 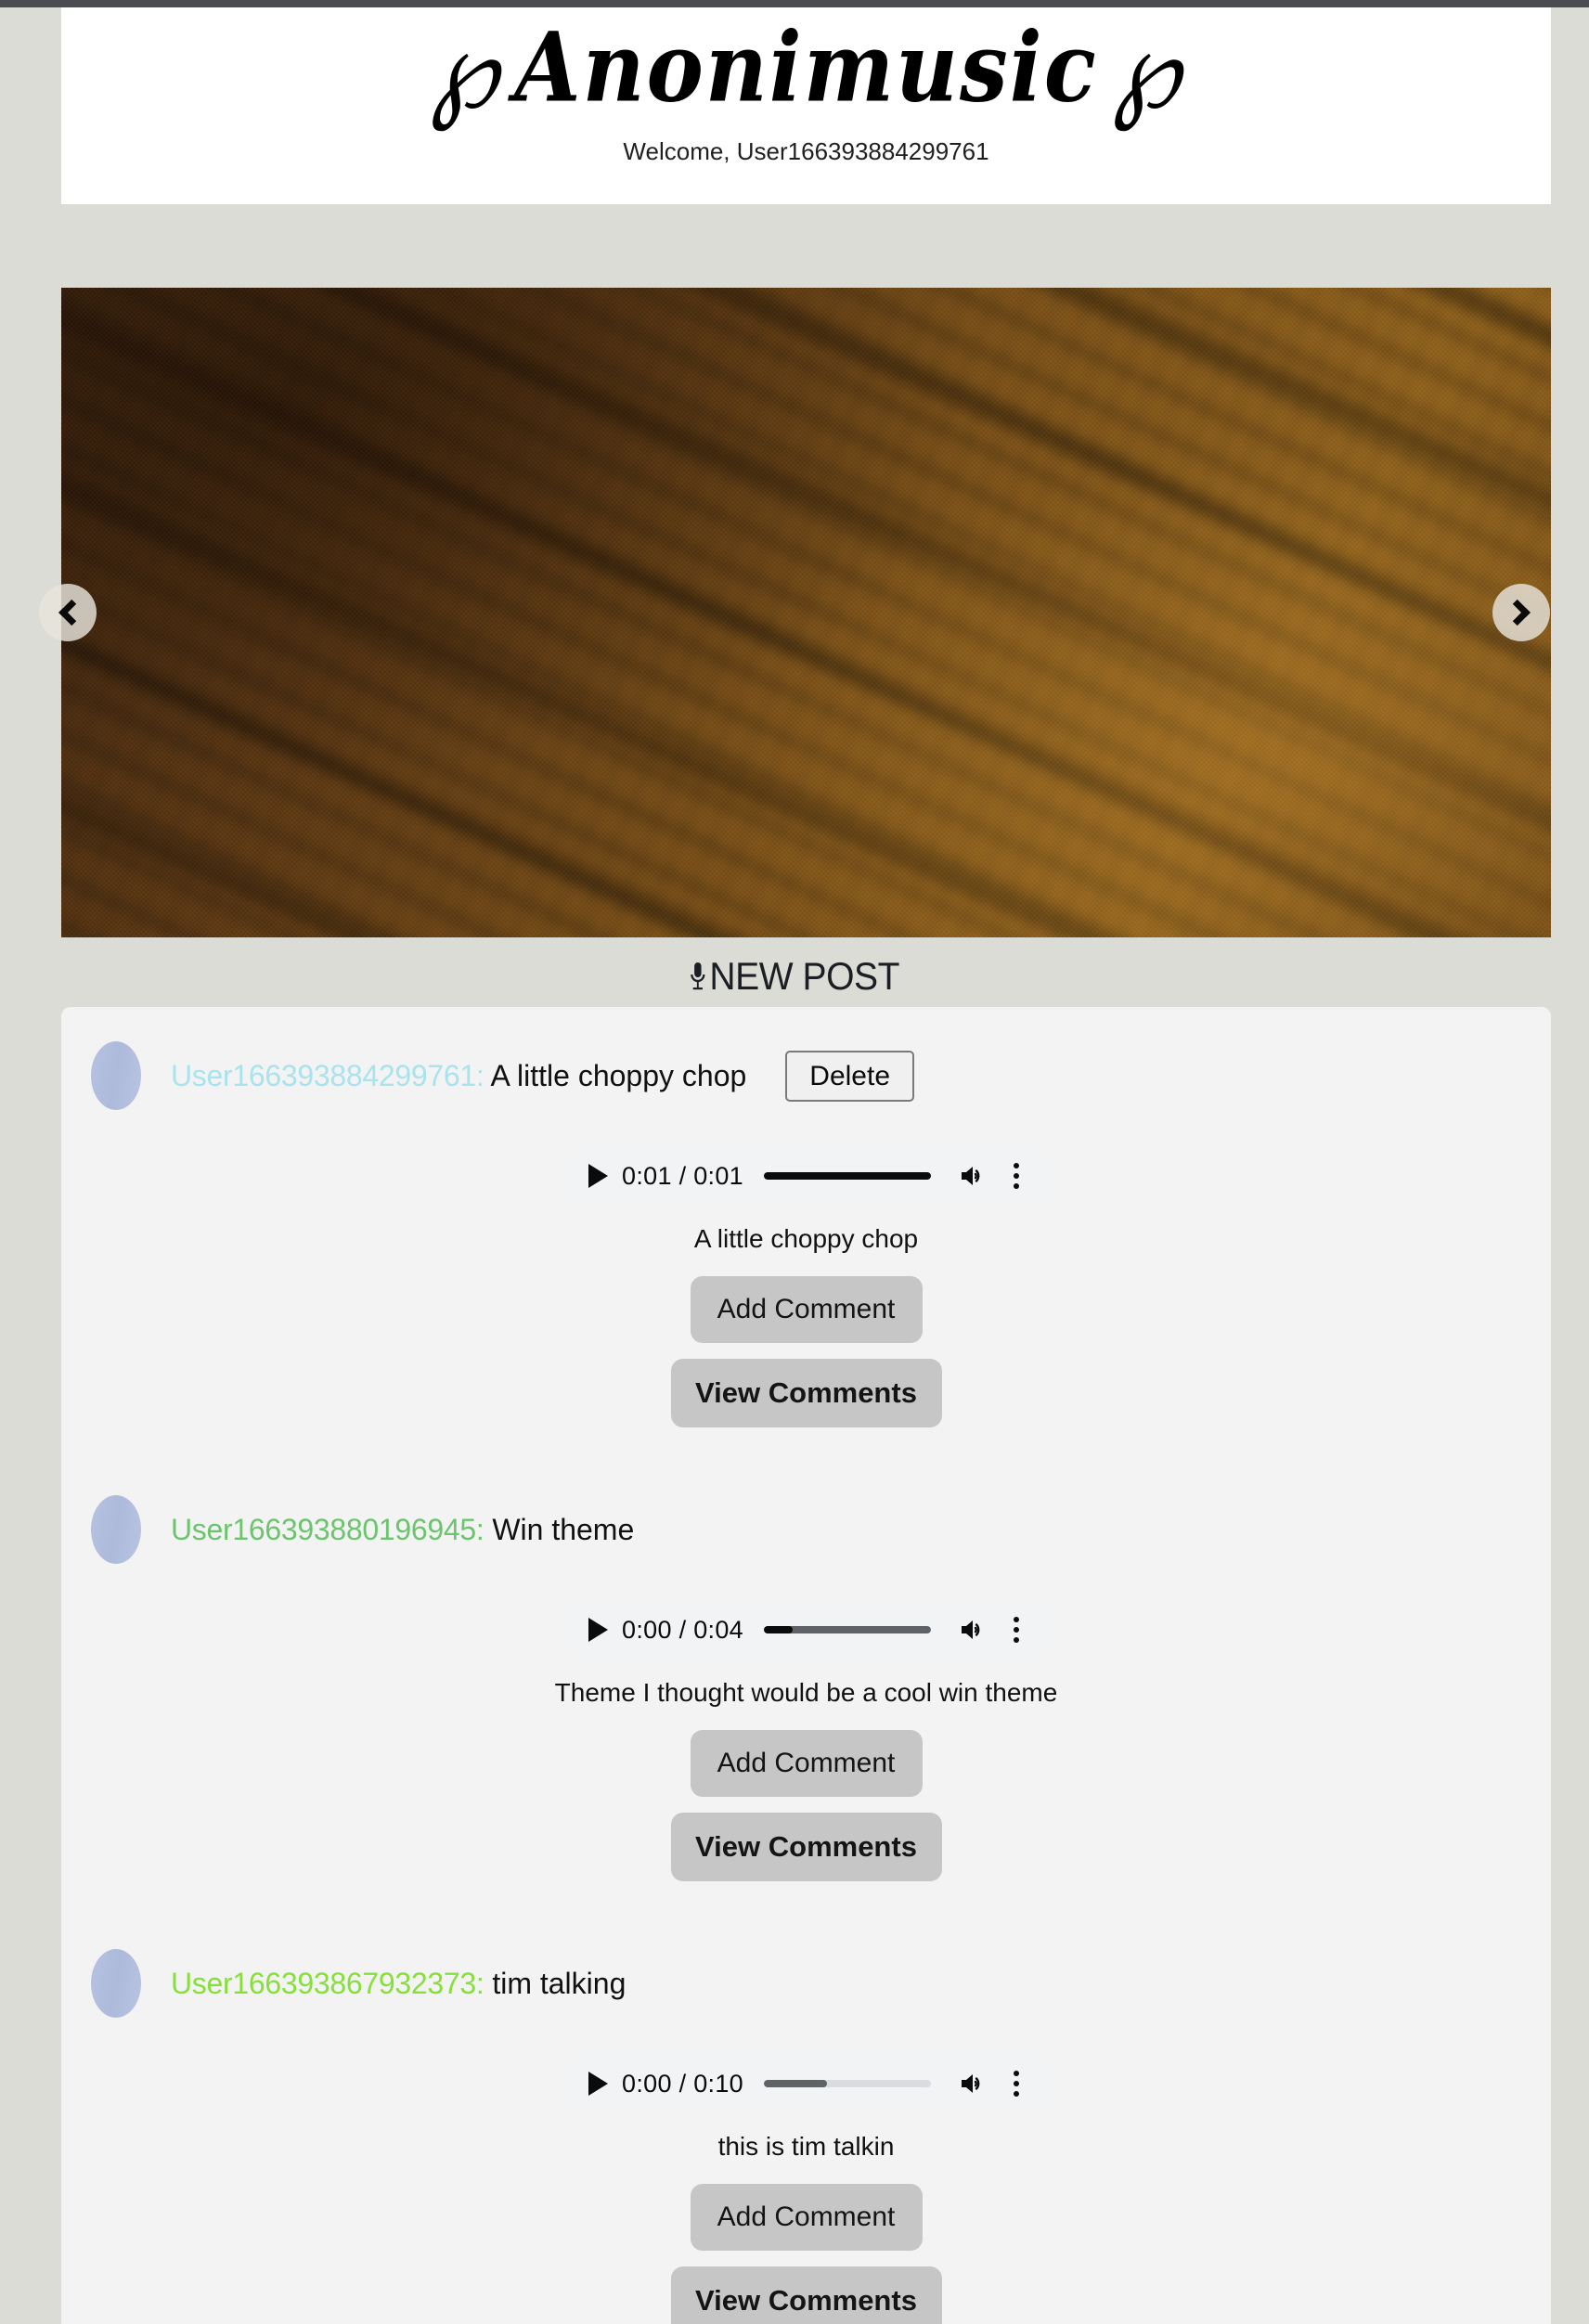 I want to click on site-title-text: Anonimusic, so click(x=806, y=67).